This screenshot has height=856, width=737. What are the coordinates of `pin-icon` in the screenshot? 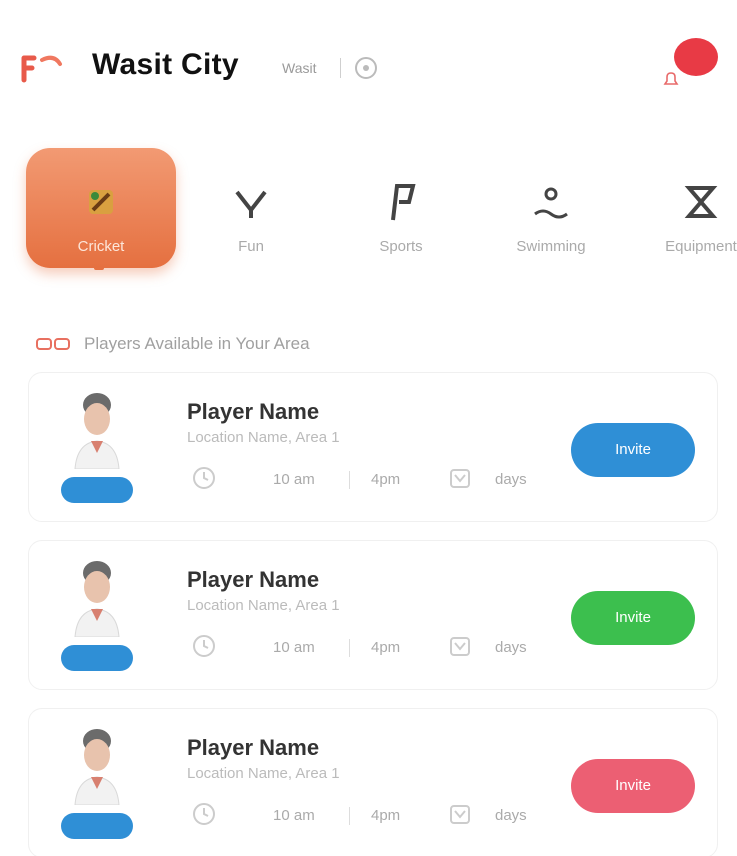 It's located at (251, 204).